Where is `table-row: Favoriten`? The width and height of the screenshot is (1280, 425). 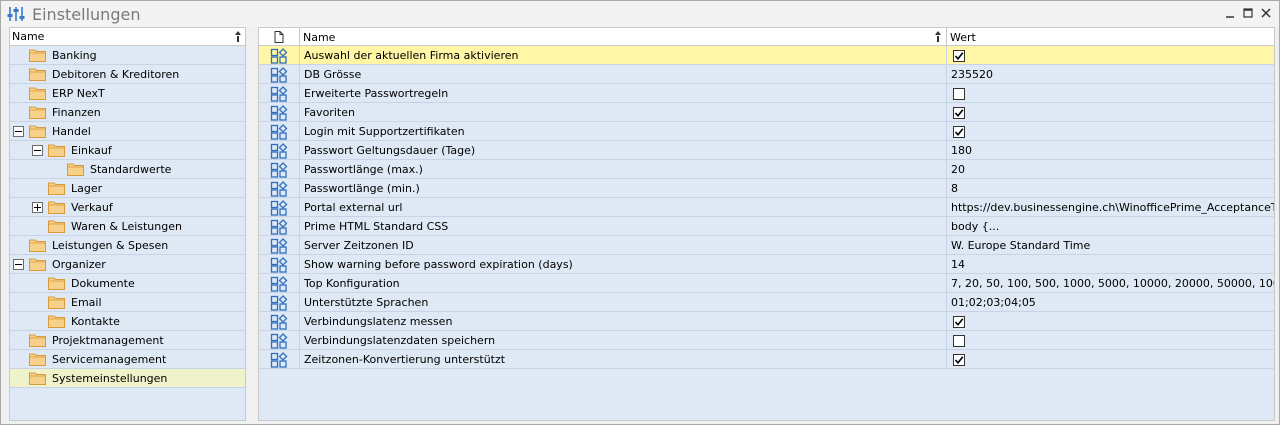
table-row: Favoriten is located at coordinates (766, 112).